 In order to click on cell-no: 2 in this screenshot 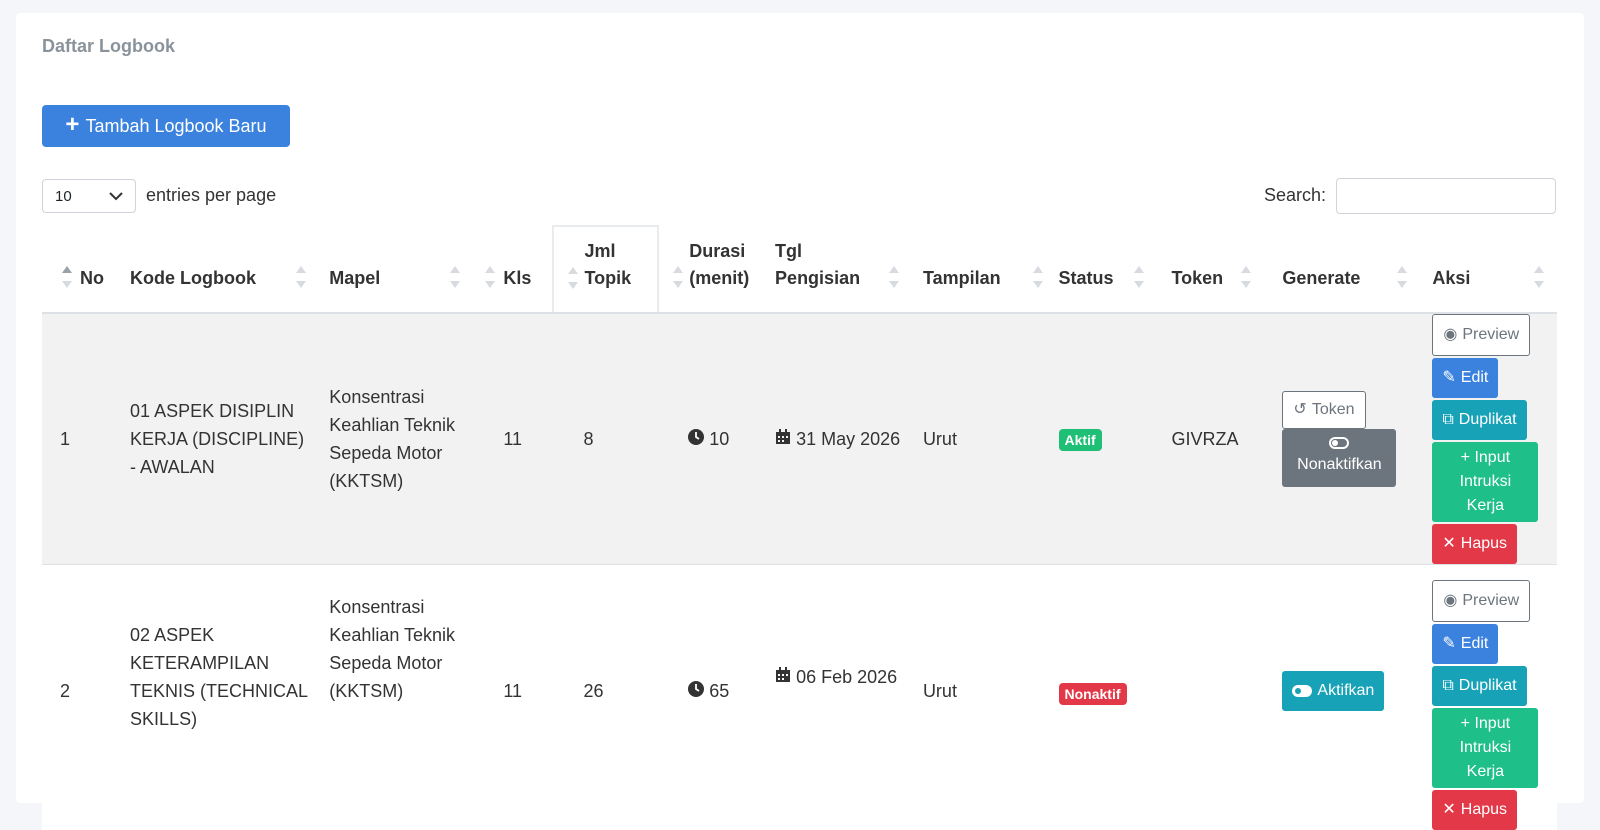, I will do `click(81, 697)`.